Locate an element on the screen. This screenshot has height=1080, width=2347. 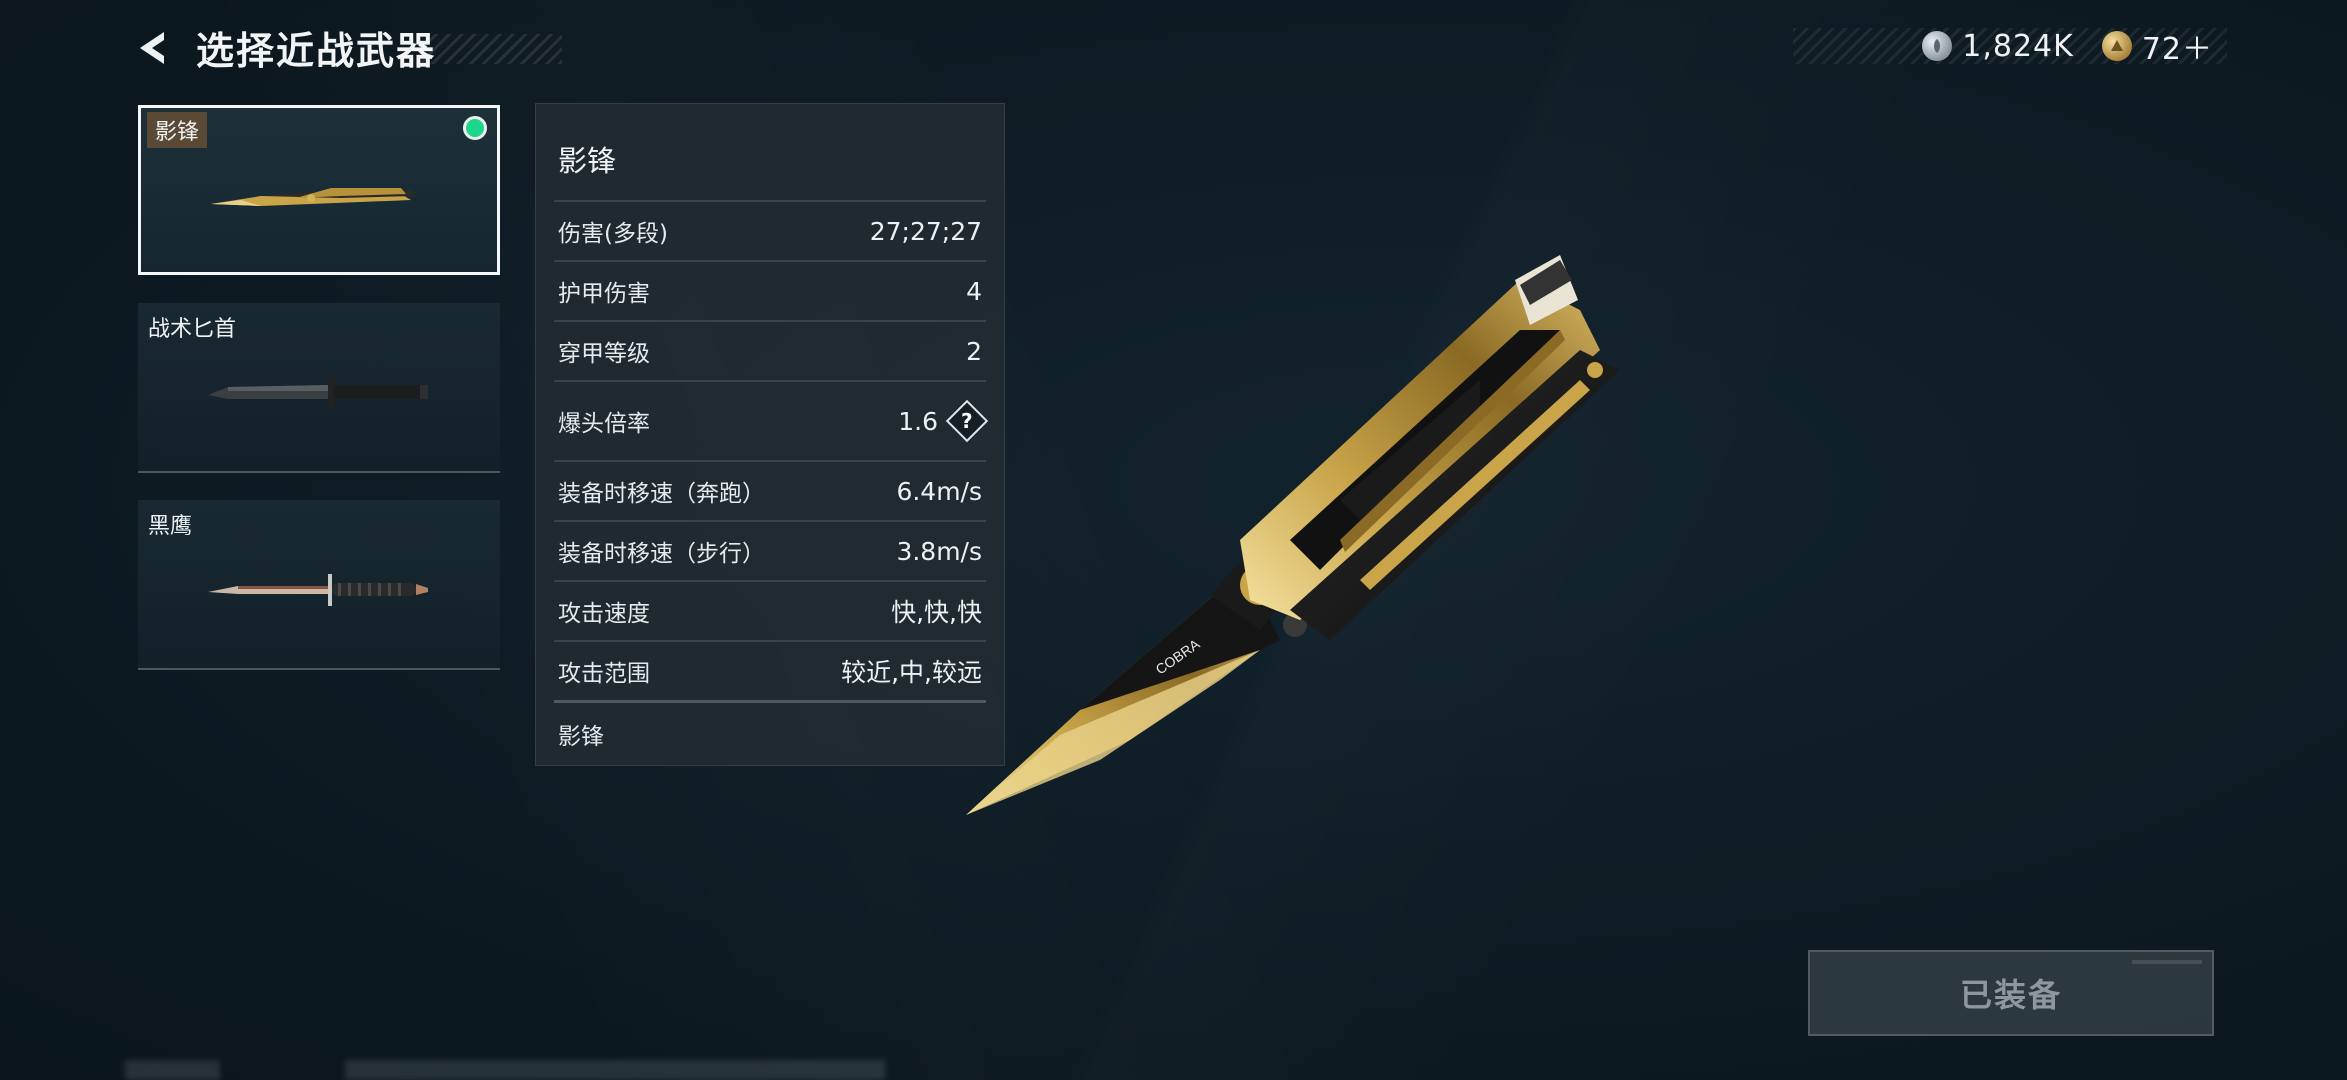
stats-title: 影锋 is located at coordinates (587, 161).